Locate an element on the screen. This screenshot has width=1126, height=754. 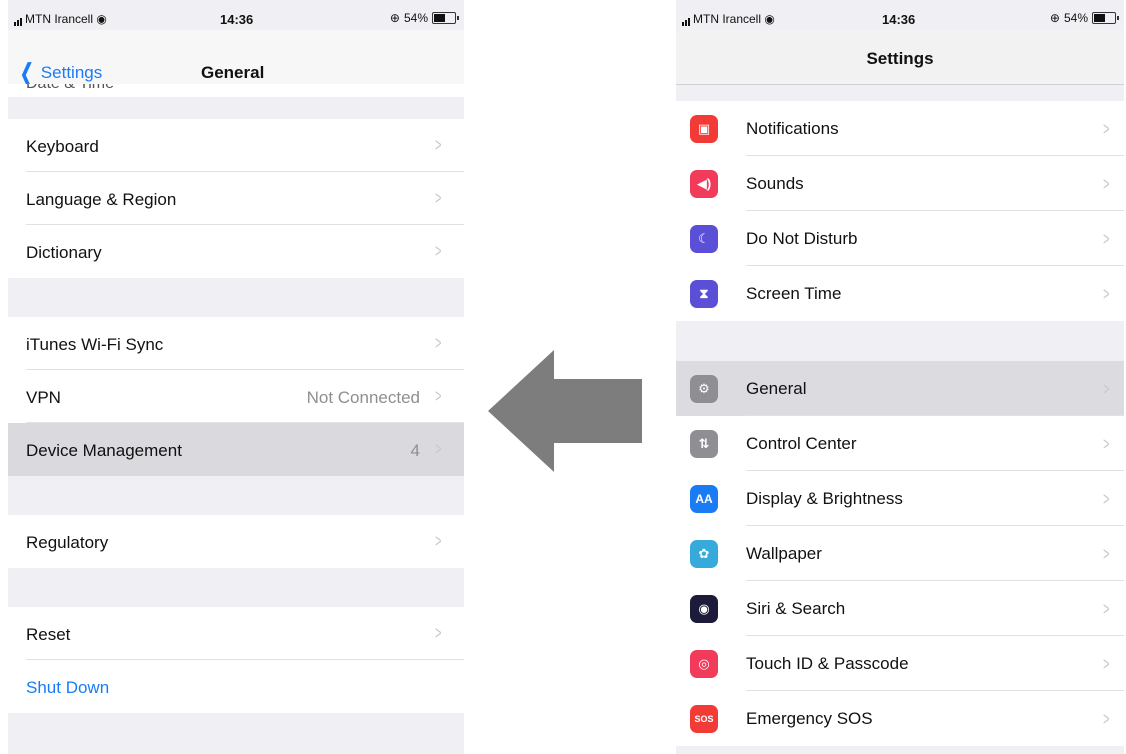
list-item-vpn: VPN Not Connected > is located at coordinates (236, 396).